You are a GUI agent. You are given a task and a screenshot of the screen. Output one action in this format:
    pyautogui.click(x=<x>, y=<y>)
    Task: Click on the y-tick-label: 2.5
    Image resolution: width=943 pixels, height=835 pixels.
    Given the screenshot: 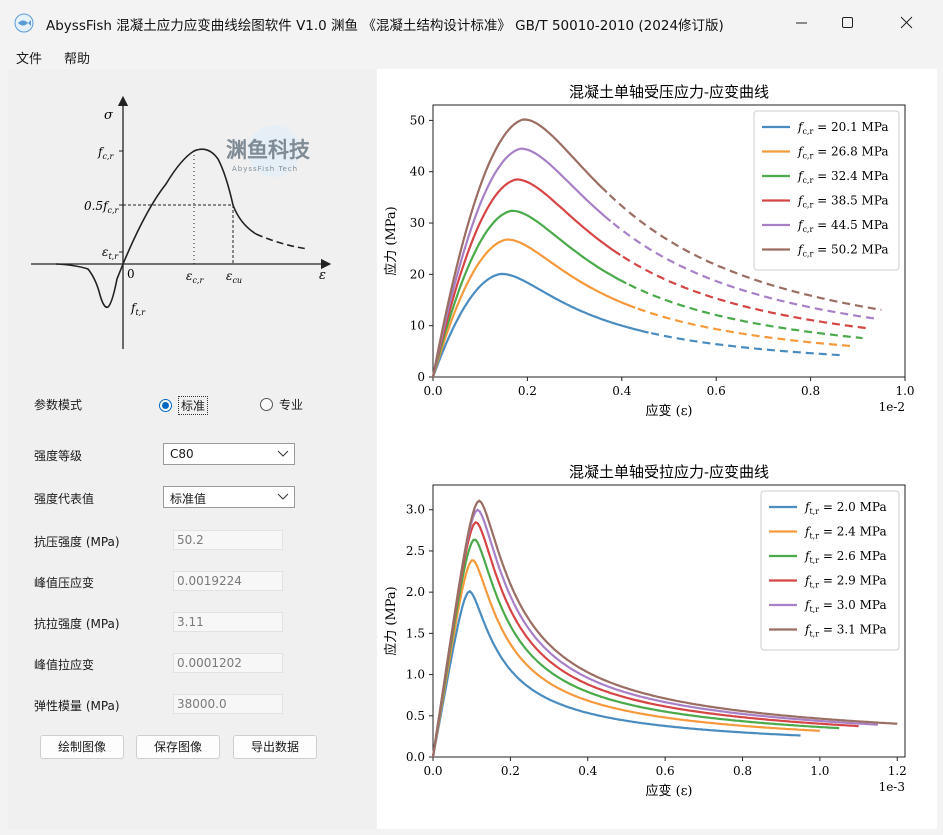 What is the action you would take?
    pyautogui.click(x=415, y=551)
    